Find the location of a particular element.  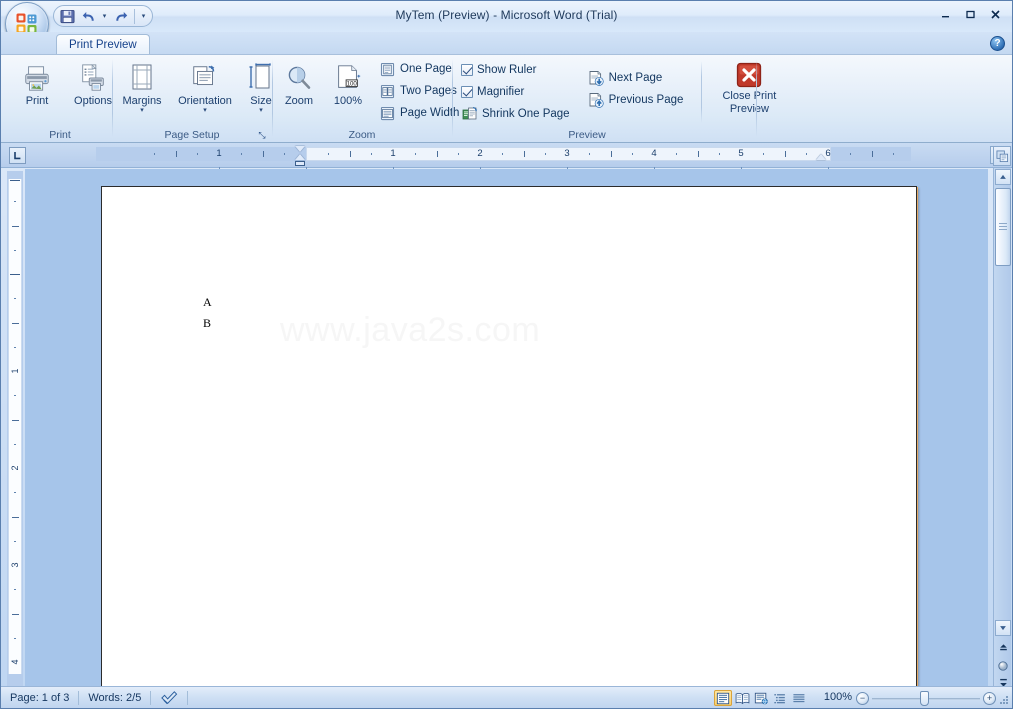

shrink-one-page-label: Shrink One Page is located at coordinates (526, 114).